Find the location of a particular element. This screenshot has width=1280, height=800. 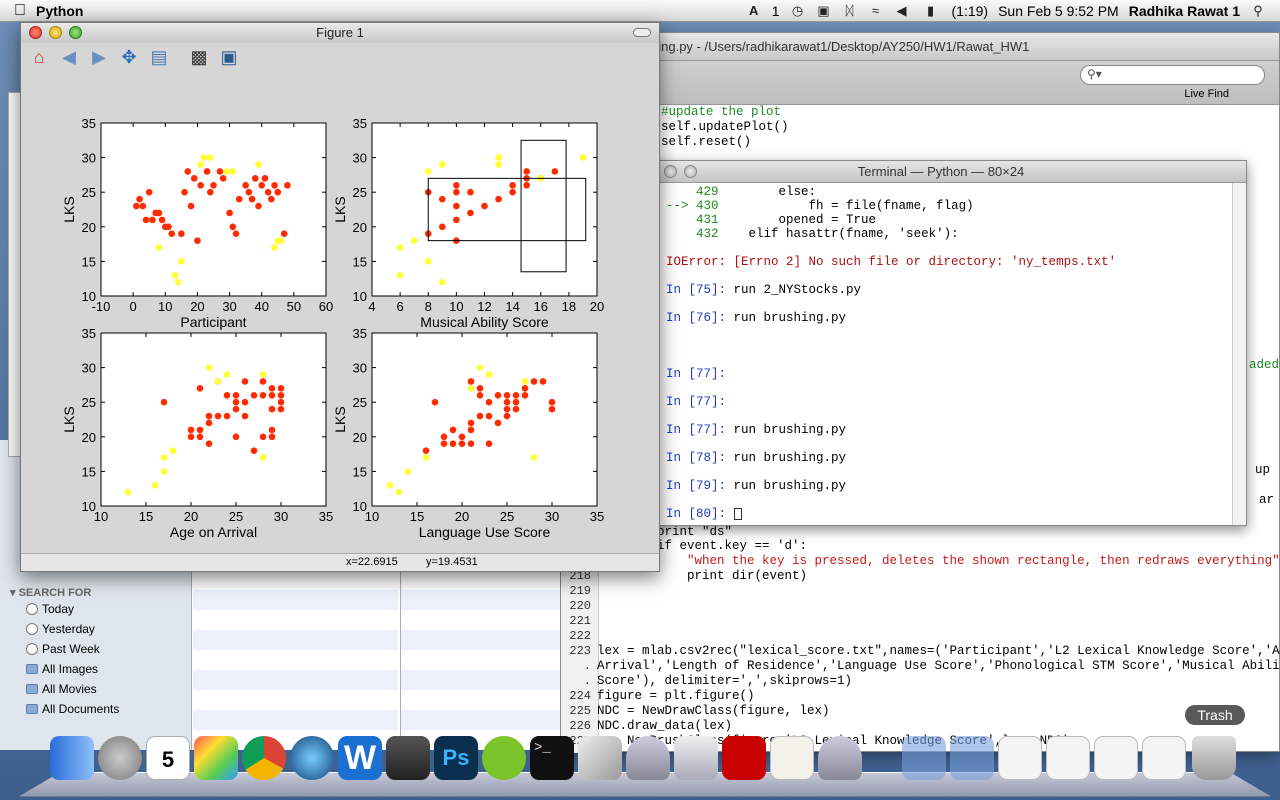

itunes-icon is located at coordinates (312, 758).